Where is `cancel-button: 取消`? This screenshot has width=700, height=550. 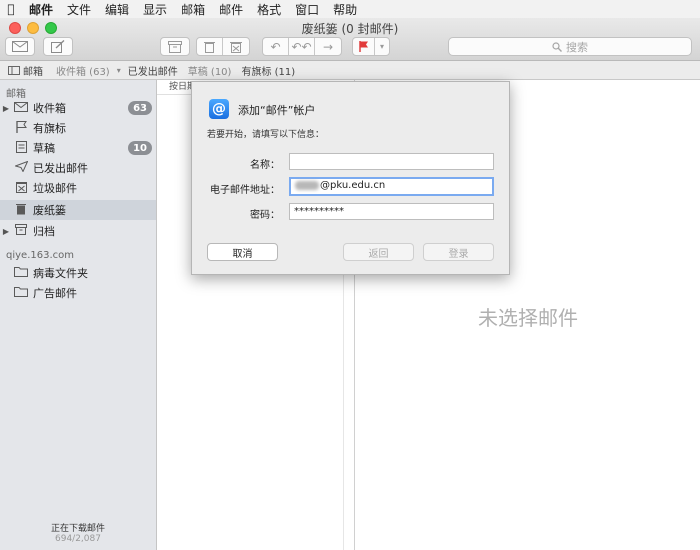
cancel-button: 取消 is located at coordinates (242, 252).